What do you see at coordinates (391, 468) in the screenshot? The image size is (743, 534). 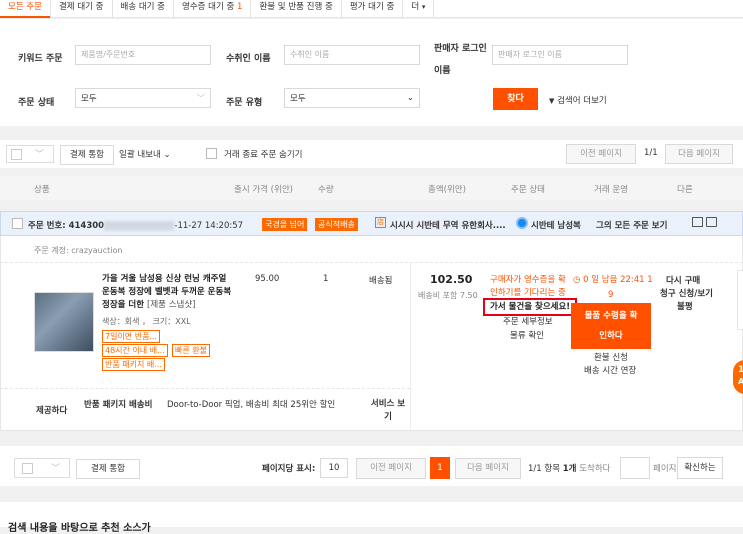 I see `prev-page-button-bottom: 이전 페이지` at bounding box center [391, 468].